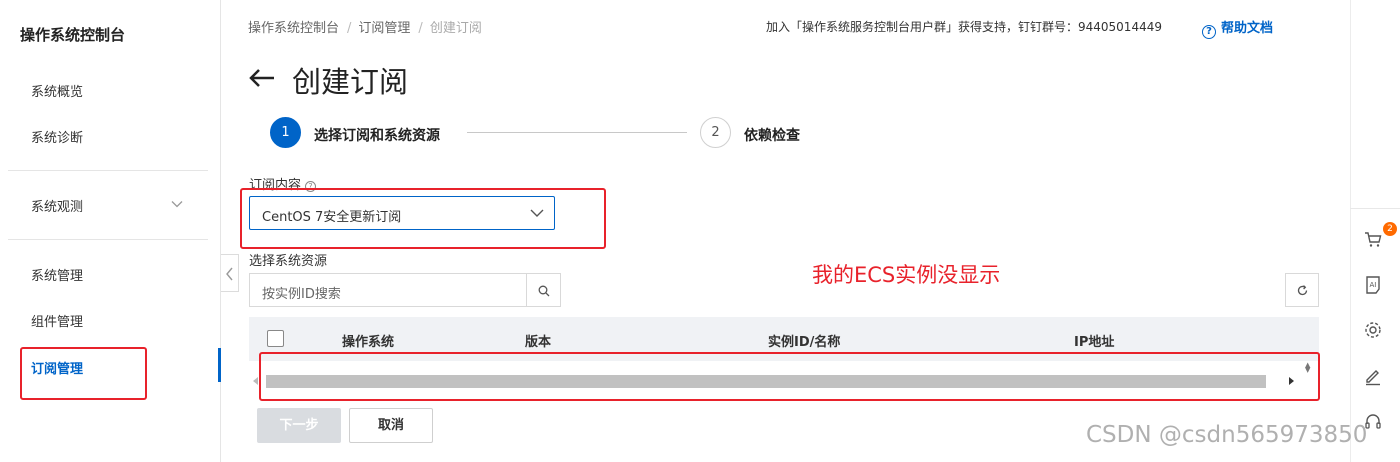  Describe the element at coordinates (789, 376) in the screenshot. I see `highlight-box-table` at that location.